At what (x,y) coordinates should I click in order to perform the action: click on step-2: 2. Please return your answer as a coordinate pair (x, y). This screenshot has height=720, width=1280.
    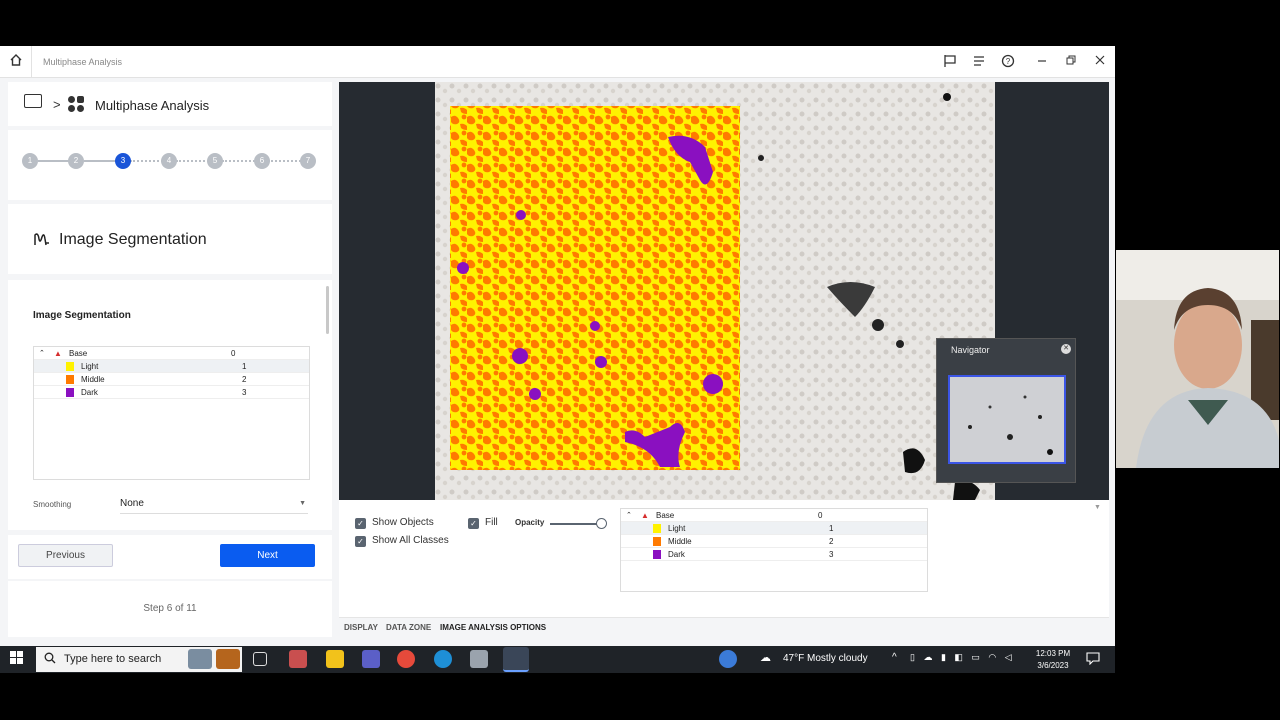
    Looking at the image, I should click on (76, 161).